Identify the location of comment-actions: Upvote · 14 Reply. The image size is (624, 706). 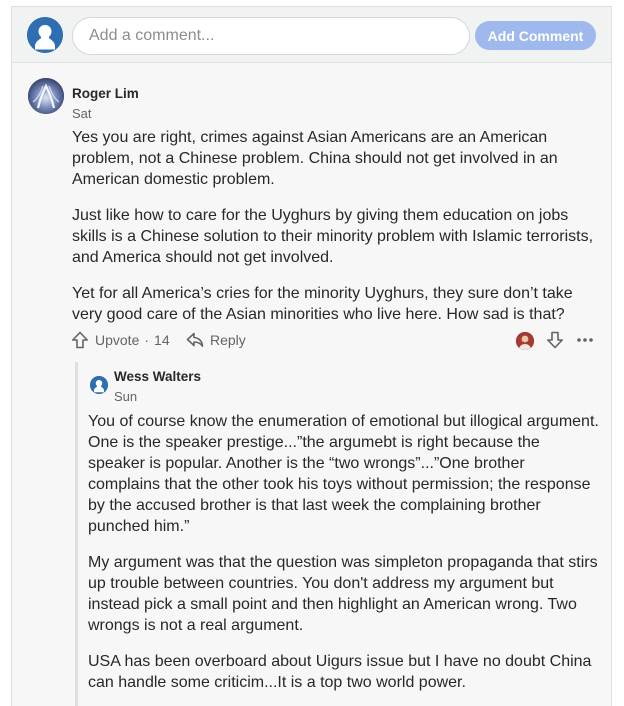
(335, 340).